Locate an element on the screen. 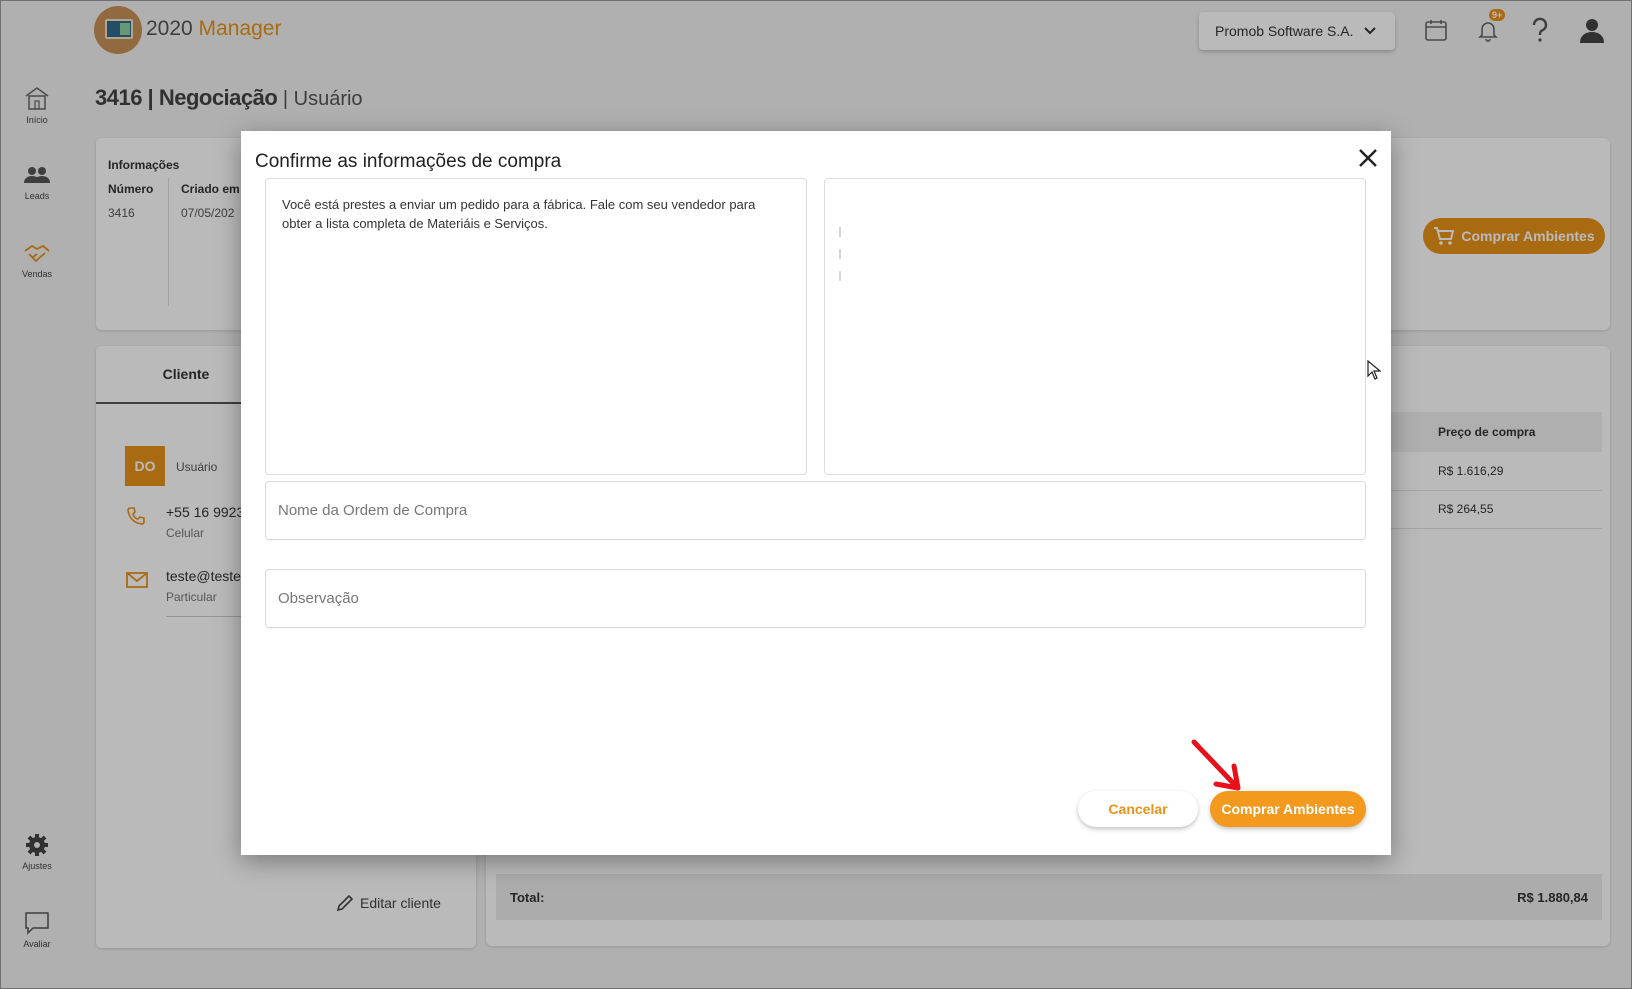  observation-field is located at coordinates (815, 598).